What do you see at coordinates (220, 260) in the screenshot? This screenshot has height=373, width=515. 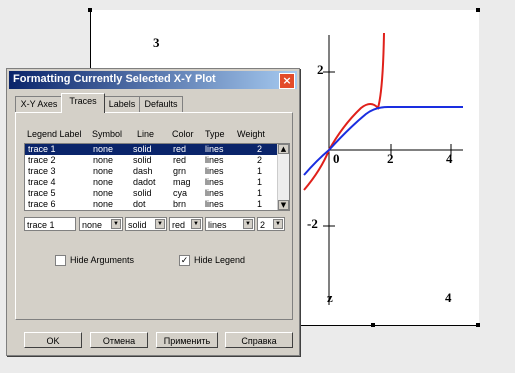 I see `hide-legend-label: Hide Legend` at bounding box center [220, 260].